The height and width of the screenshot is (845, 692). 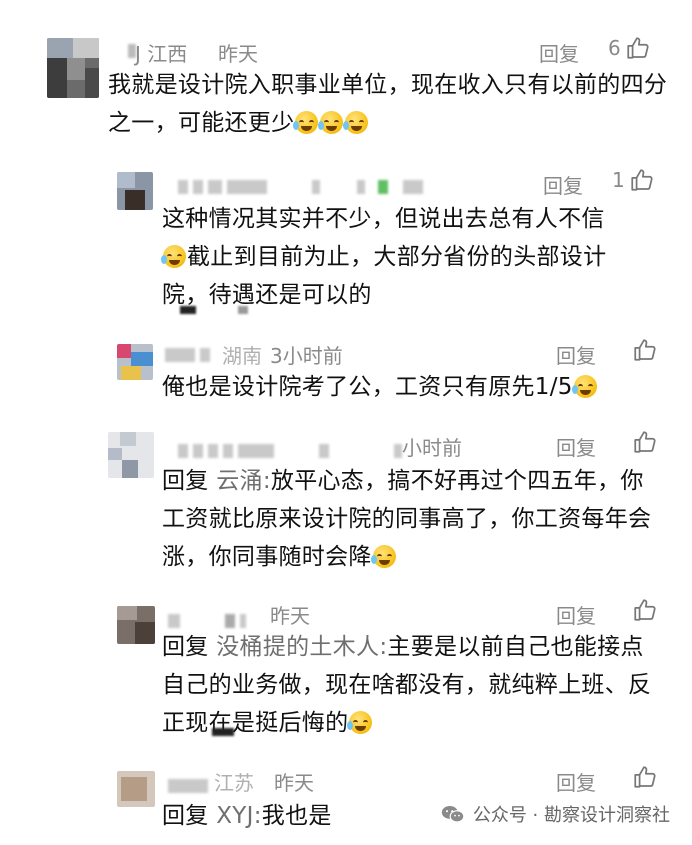 I want to click on user-location: 江苏, so click(x=234, y=783).